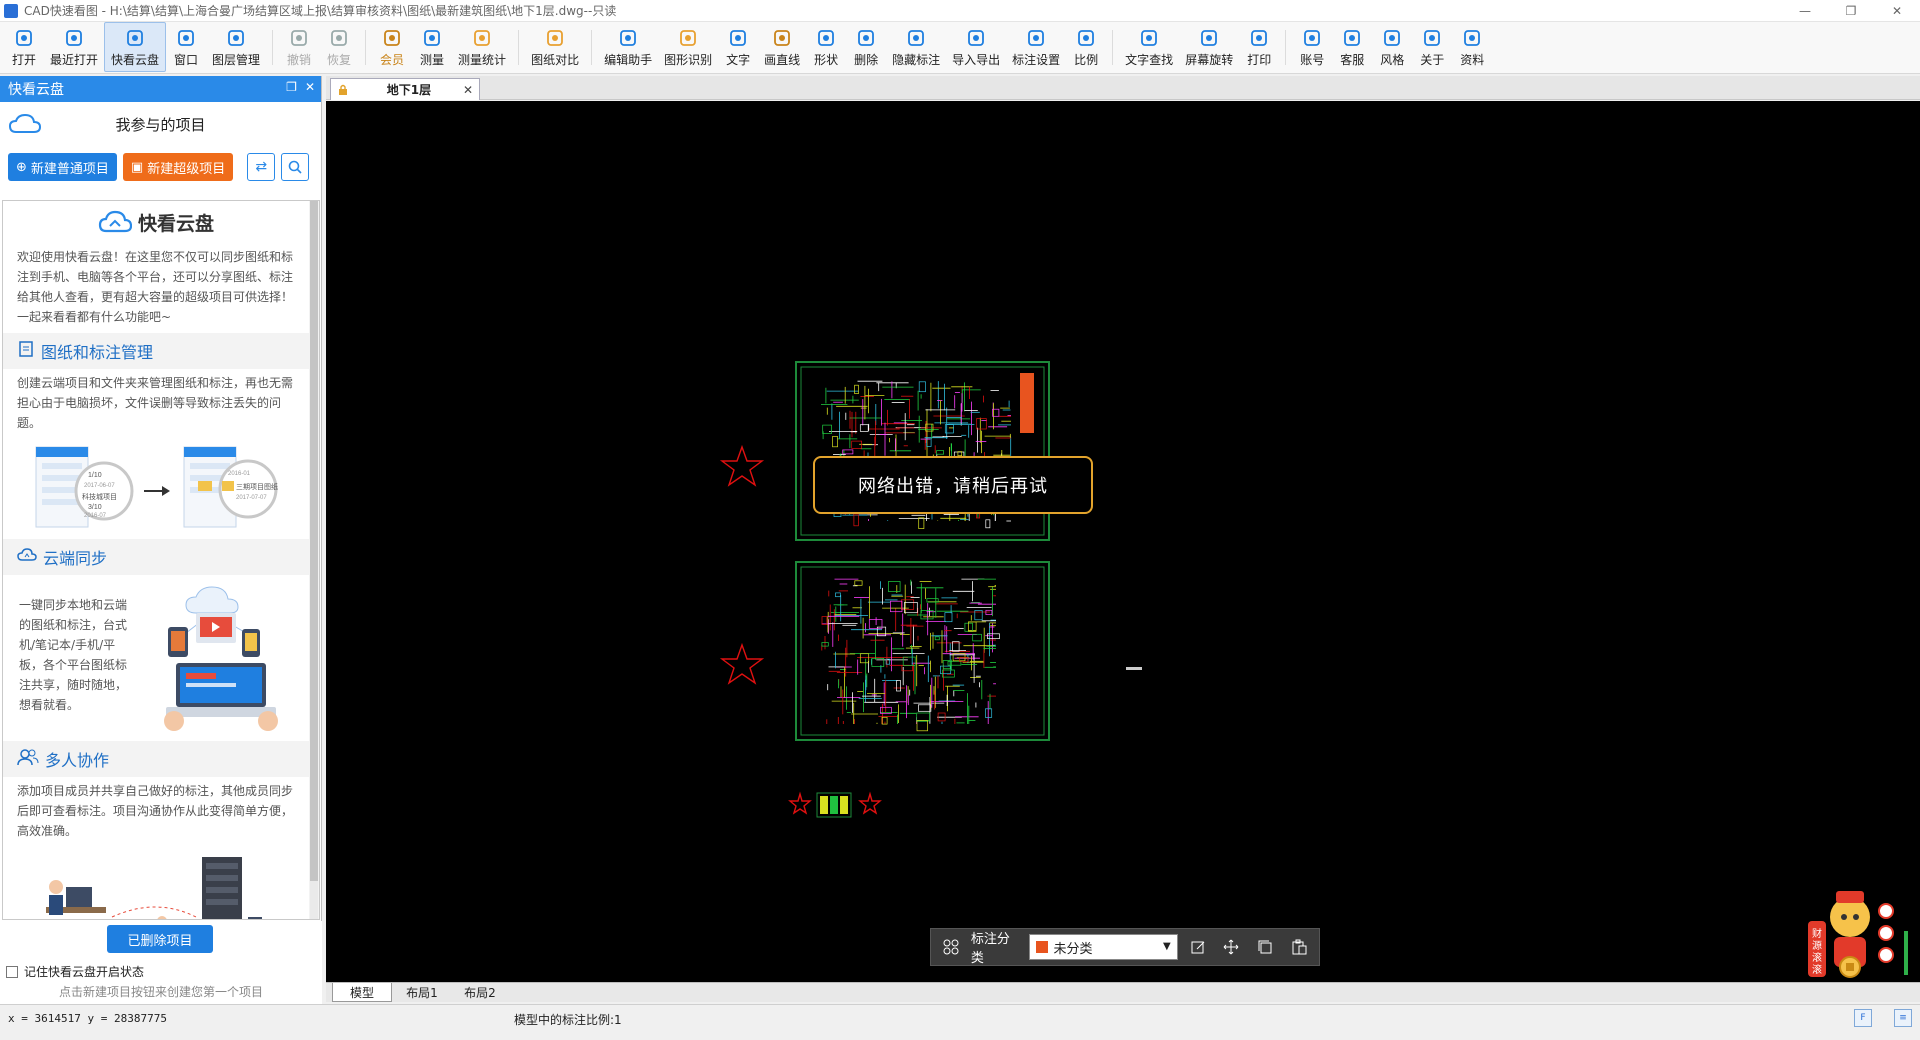 The height and width of the screenshot is (1040, 1920). Describe the element at coordinates (362, 992) in the screenshot. I see `tab-model: 模型` at that location.